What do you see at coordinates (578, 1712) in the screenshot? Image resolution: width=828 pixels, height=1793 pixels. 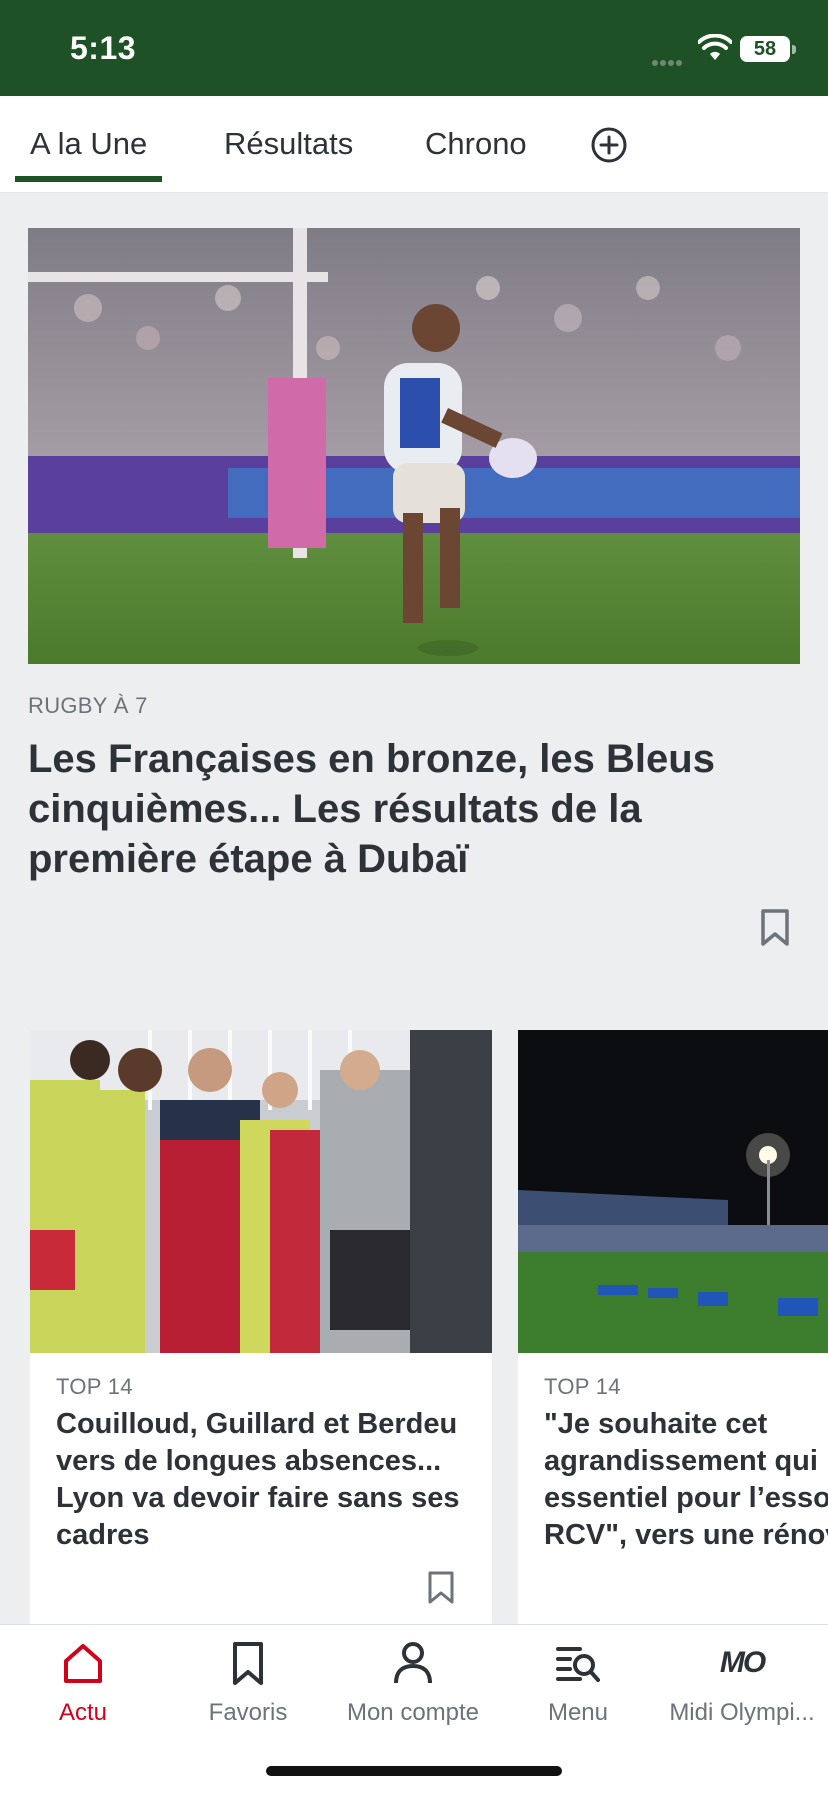 I see `nav-label: Menu` at bounding box center [578, 1712].